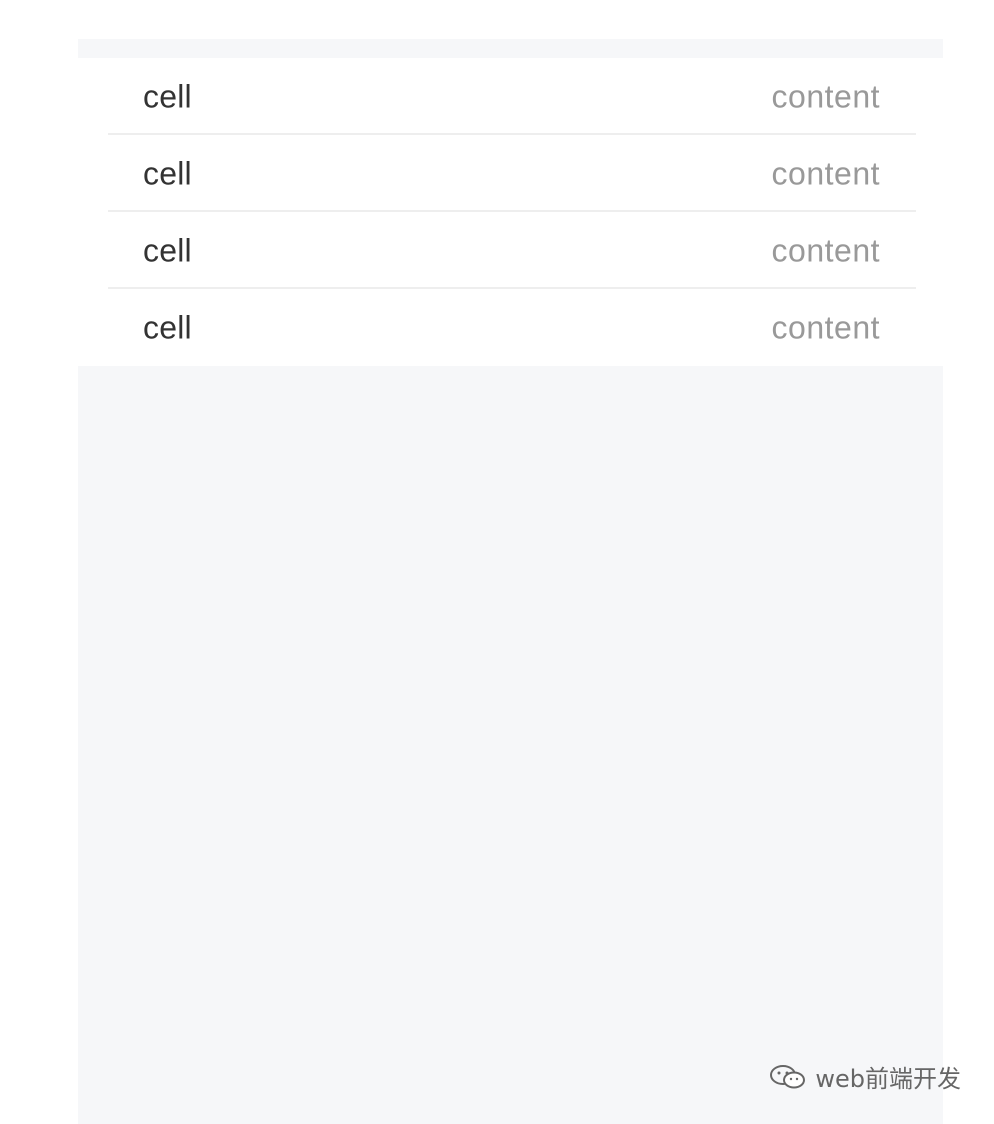 This screenshot has height=1124, width=994. What do you see at coordinates (788, 1076) in the screenshot?
I see `wechat-icon` at bounding box center [788, 1076].